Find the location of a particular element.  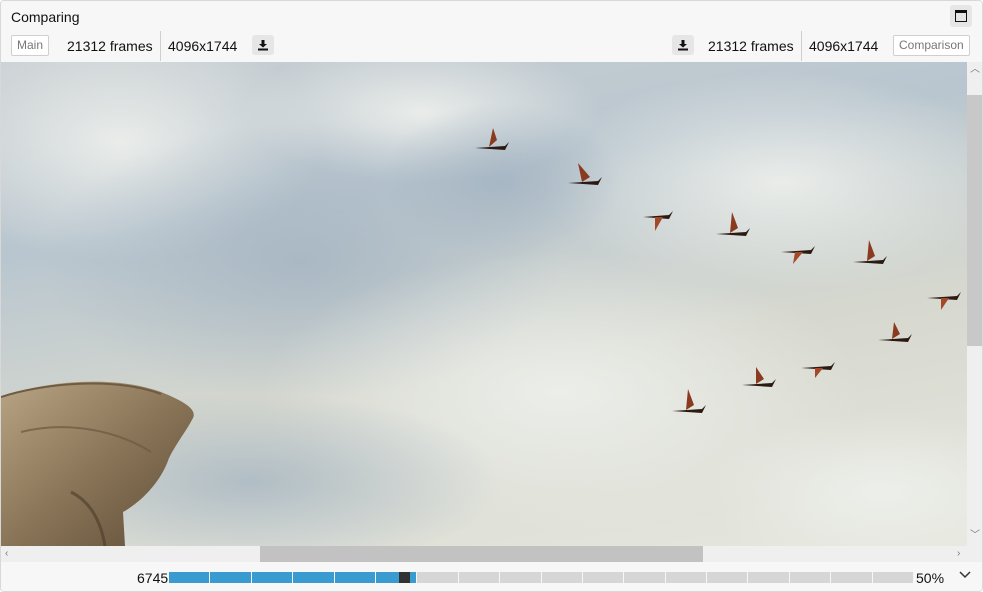

main-tag: Main is located at coordinates (30, 45).